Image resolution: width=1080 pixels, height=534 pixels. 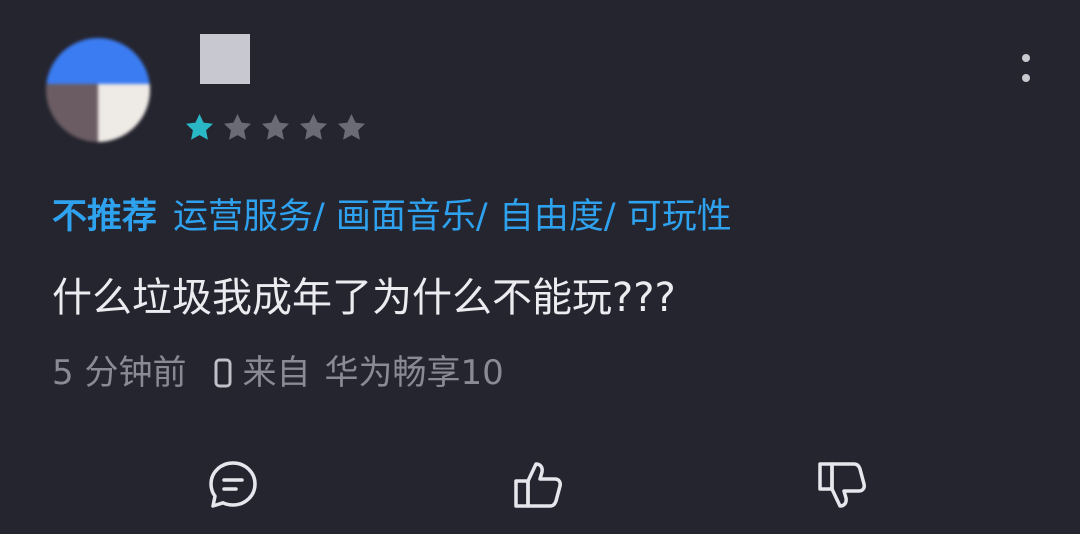 I want to click on comment-icon, so click(x=233, y=485).